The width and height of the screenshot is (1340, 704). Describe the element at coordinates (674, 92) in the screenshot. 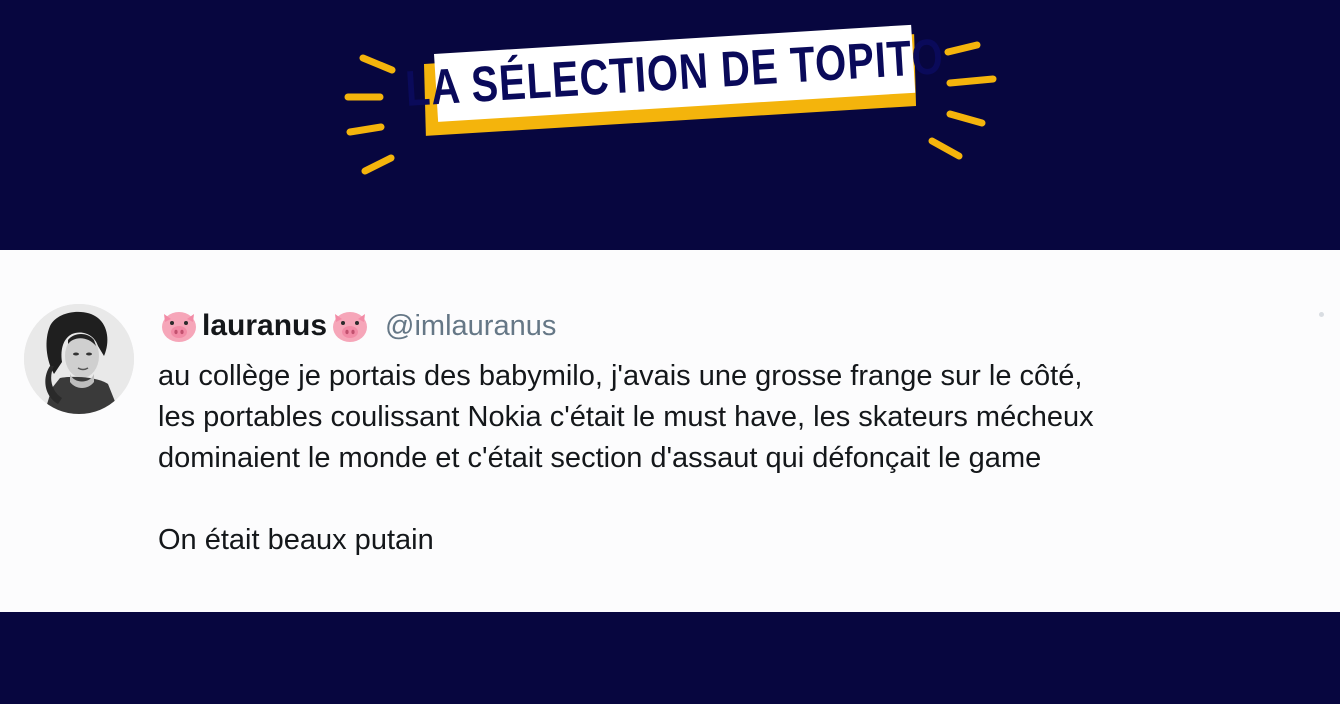

I see `topito-logo: LA SÉLECTION DE TOPITO` at that location.